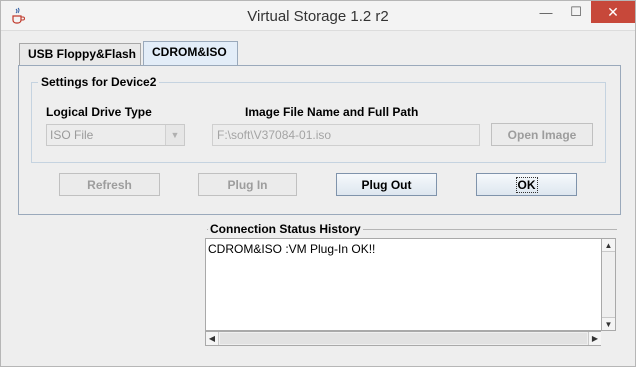 Image resolution: width=636 pixels, height=367 pixels. What do you see at coordinates (72, 135) in the screenshot?
I see `drive-type-value: ISO File` at bounding box center [72, 135].